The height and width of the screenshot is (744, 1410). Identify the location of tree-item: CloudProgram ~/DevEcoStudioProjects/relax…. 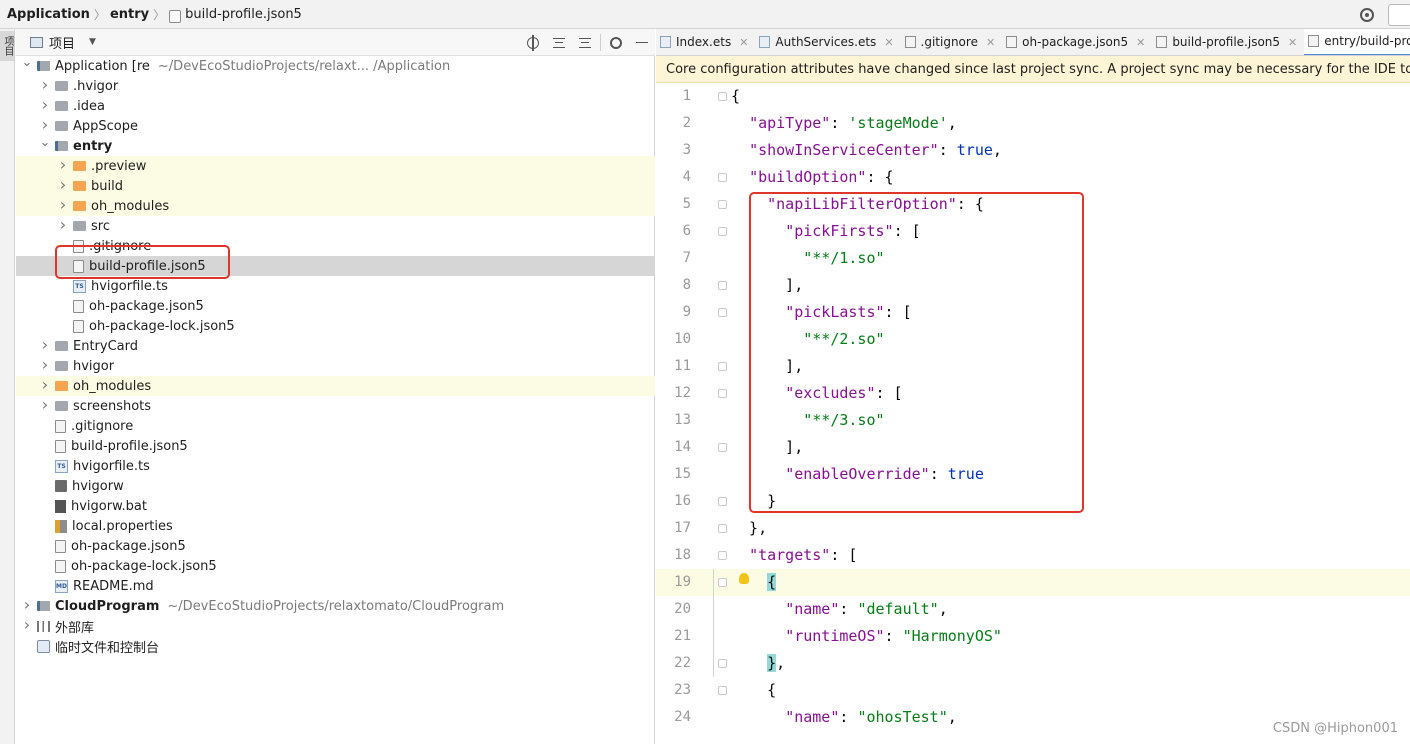
(335, 606).